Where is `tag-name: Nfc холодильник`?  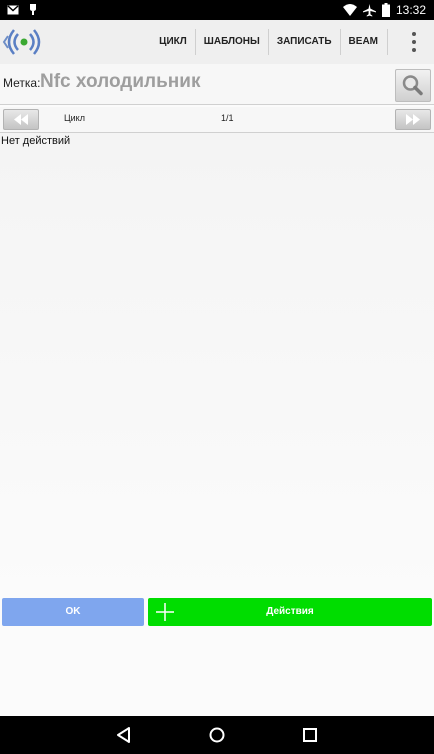
tag-name: Nfc холодильник is located at coordinates (120, 82).